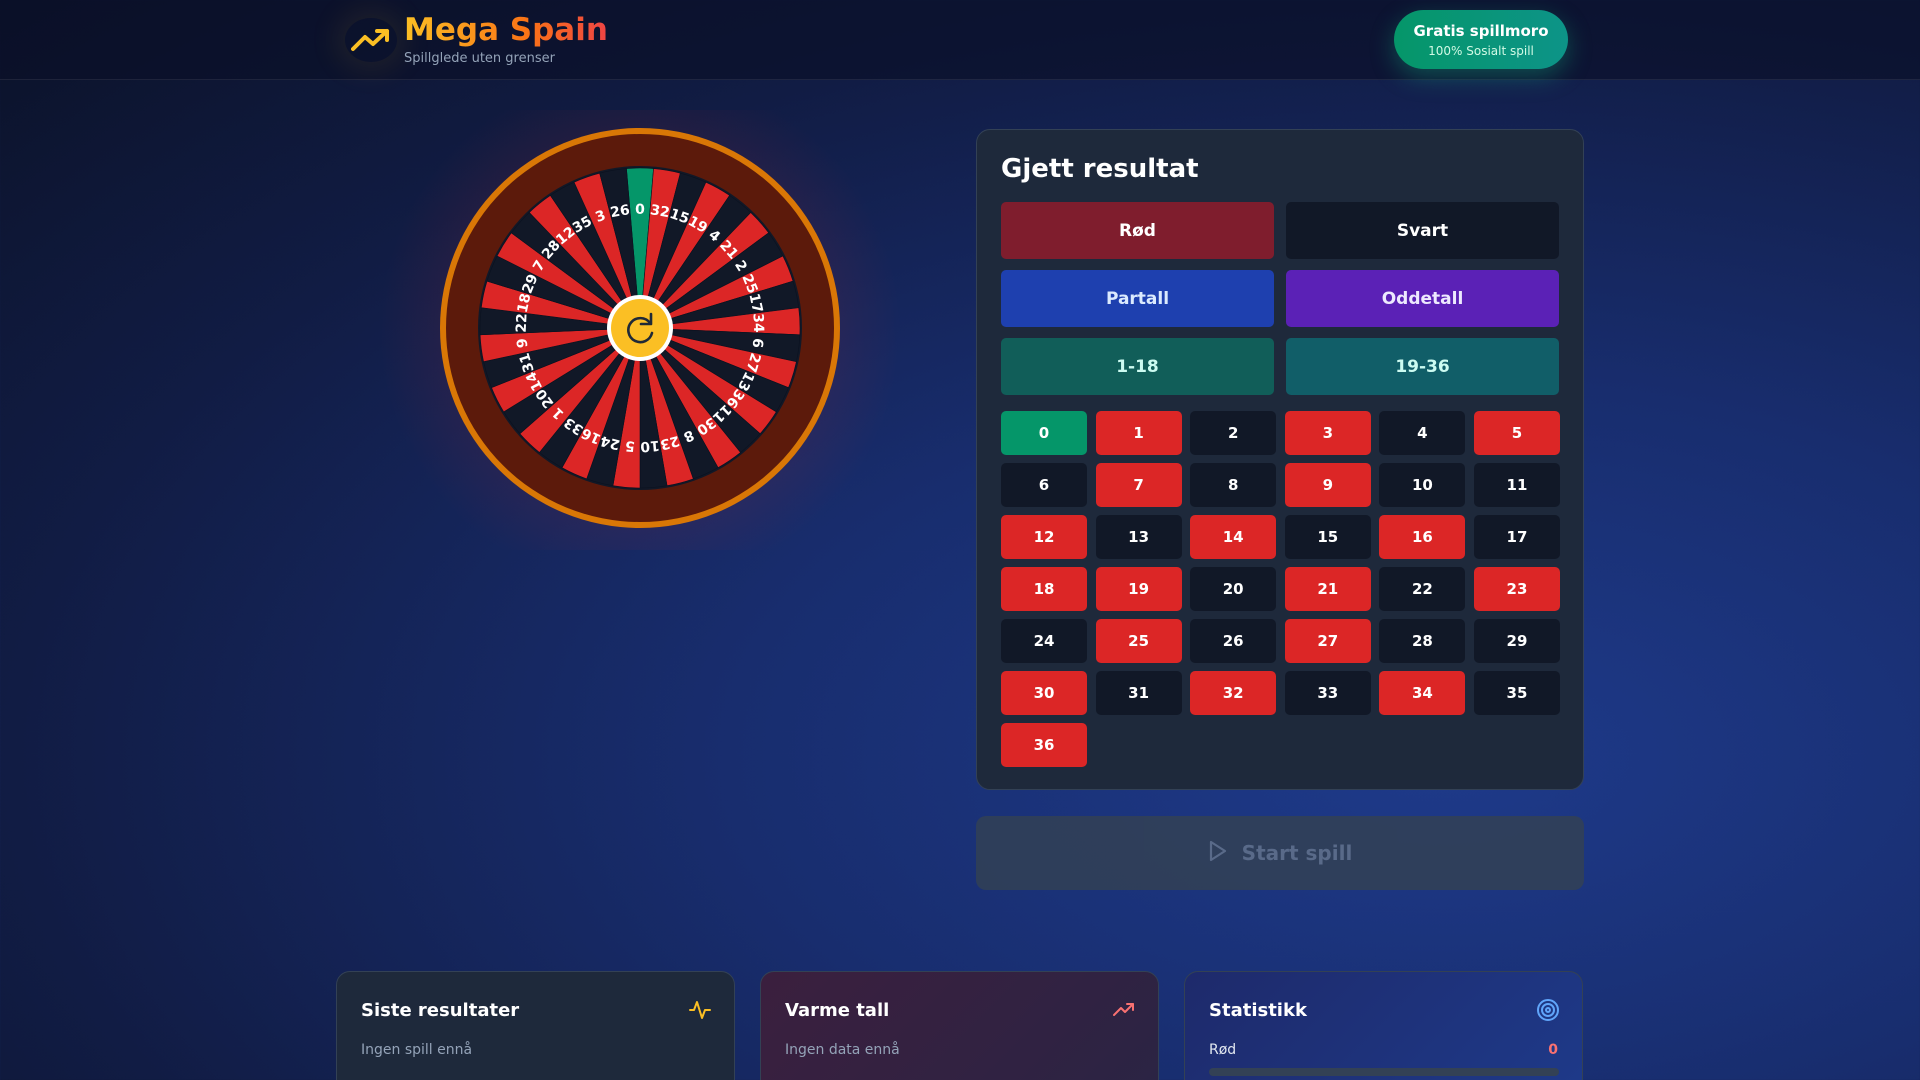  I want to click on number-cell-27: 27, so click(1327, 641).